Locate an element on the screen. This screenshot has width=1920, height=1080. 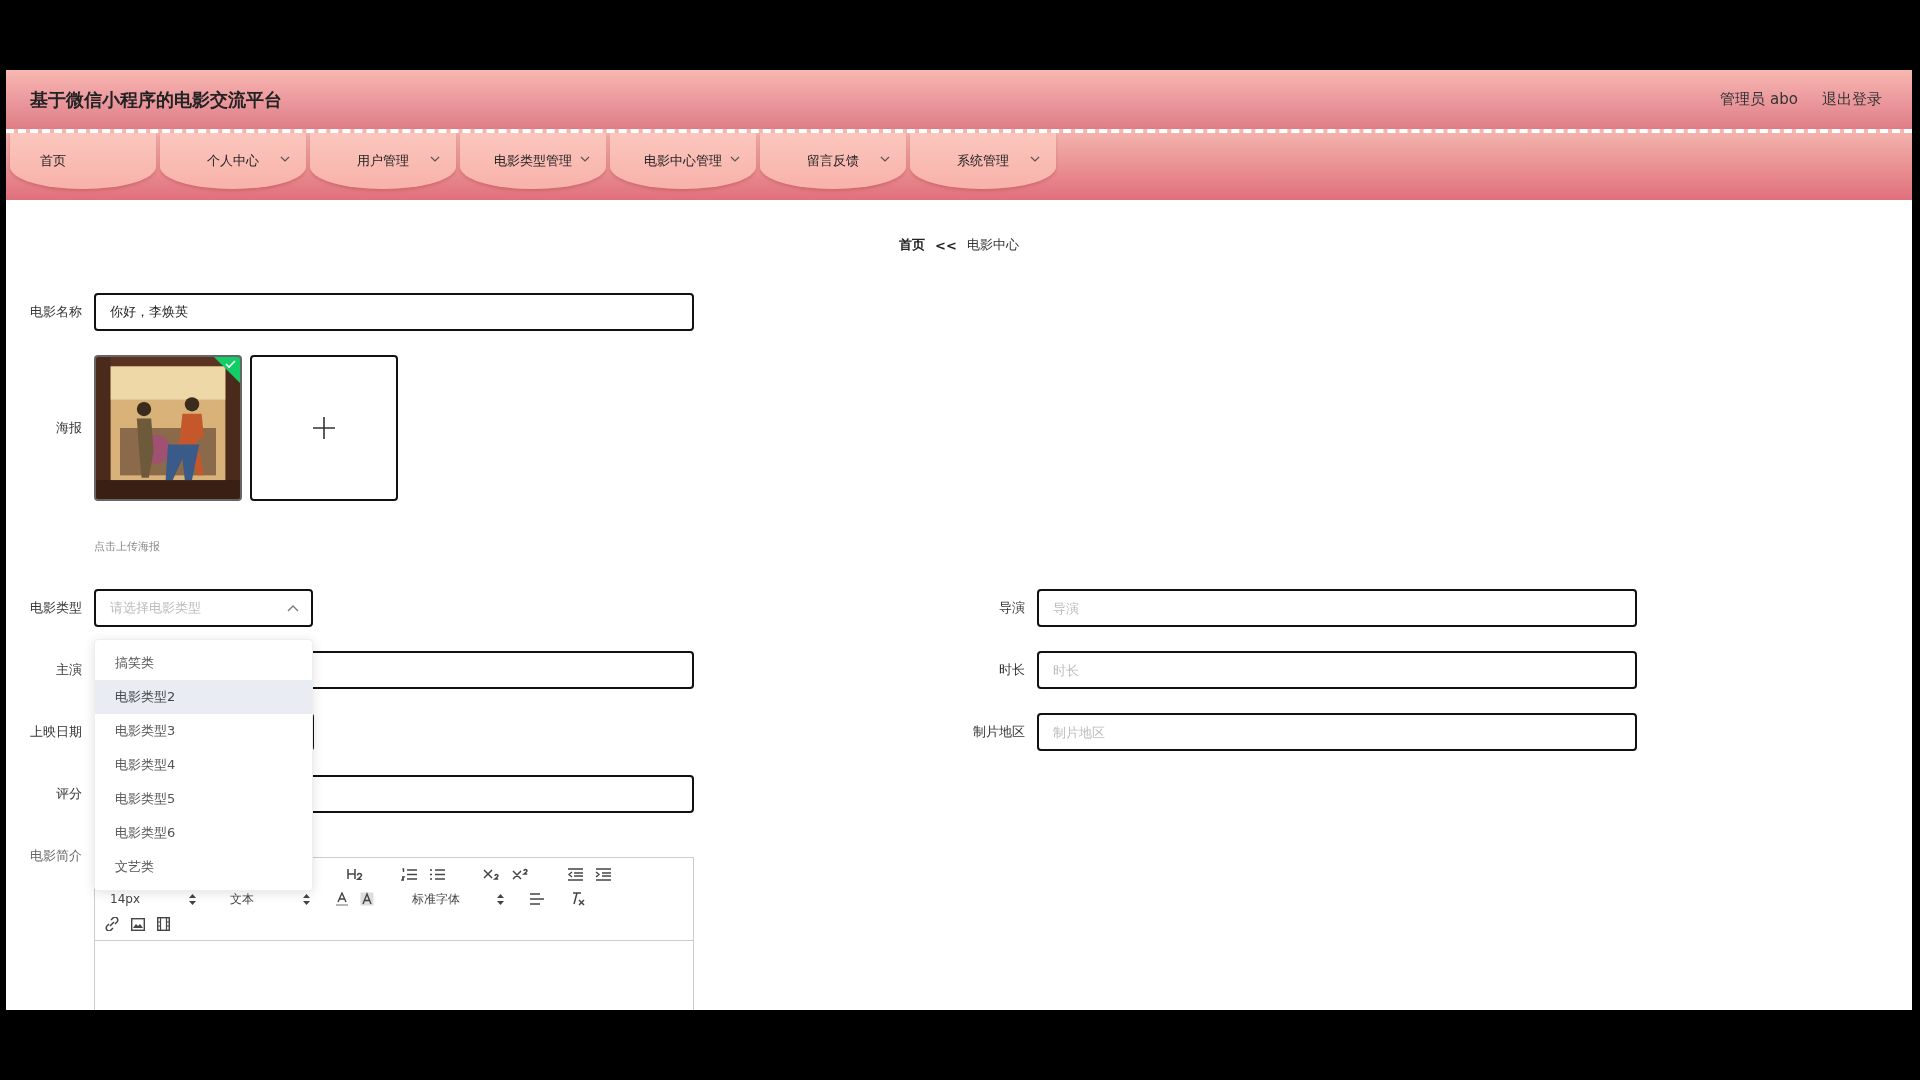
dropdown-option: 电影类型6 is located at coordinates (203, 833).